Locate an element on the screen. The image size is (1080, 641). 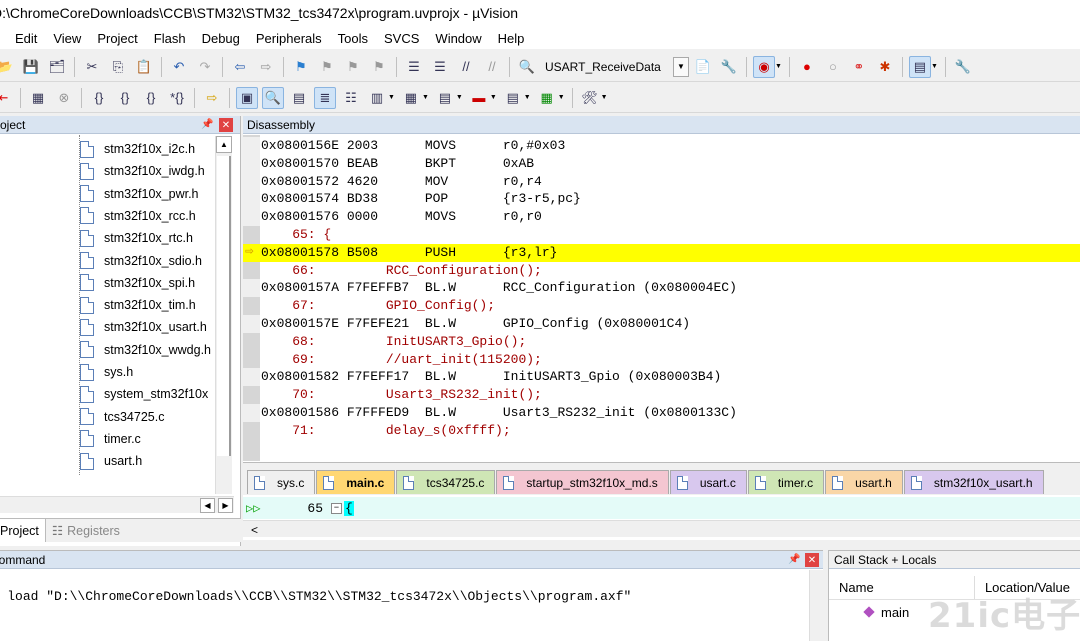
tree-file-item: stm32f10x_sdio.h is located at coordinates (141, 261).